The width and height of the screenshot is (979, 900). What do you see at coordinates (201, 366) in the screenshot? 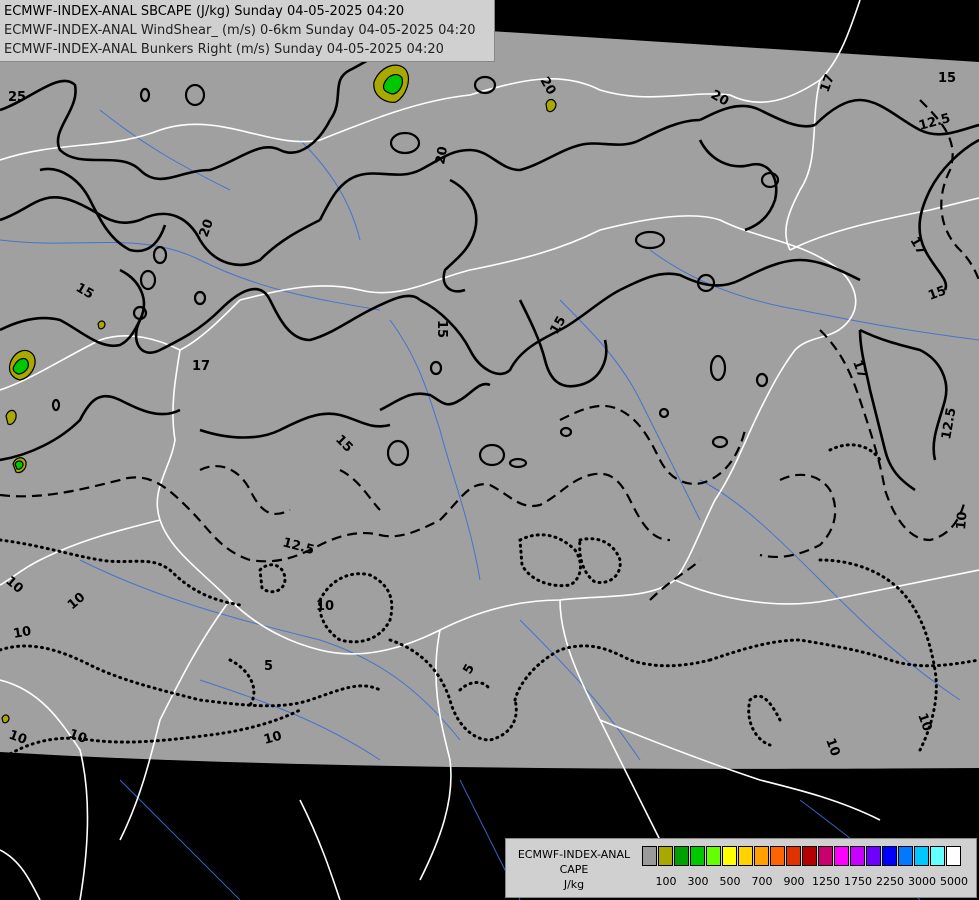
I see `contour-label: 17` at bounding box center [201, 366].